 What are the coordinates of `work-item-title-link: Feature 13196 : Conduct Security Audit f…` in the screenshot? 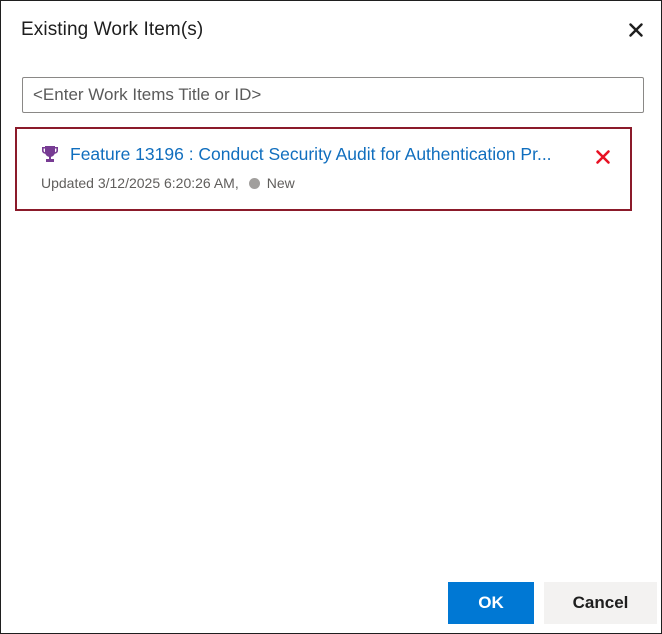 It's located at (311, 154).